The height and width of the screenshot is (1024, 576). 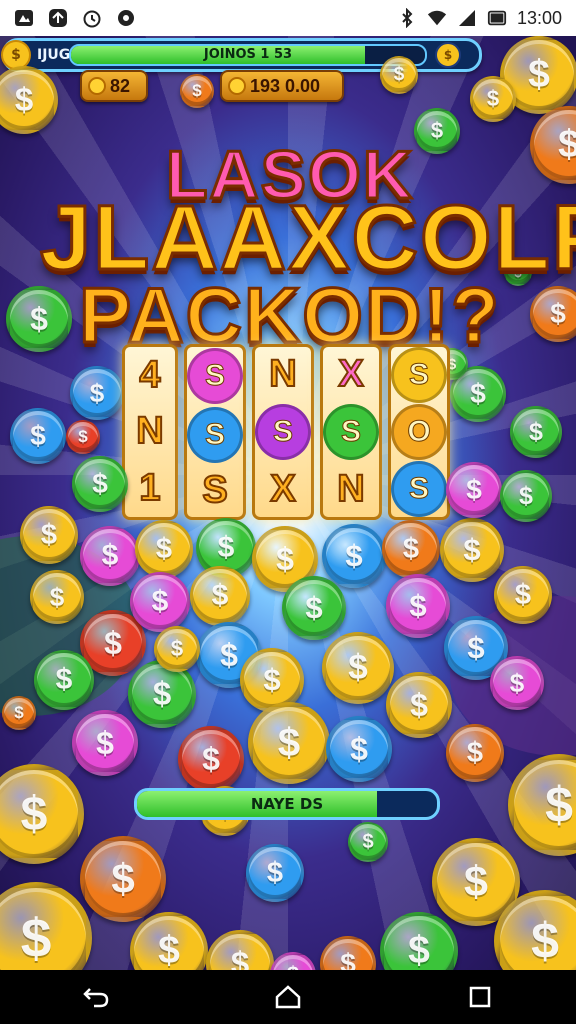 I want to click on bottom-progress-bar: NAYE DS, so click(x=287, y=804).